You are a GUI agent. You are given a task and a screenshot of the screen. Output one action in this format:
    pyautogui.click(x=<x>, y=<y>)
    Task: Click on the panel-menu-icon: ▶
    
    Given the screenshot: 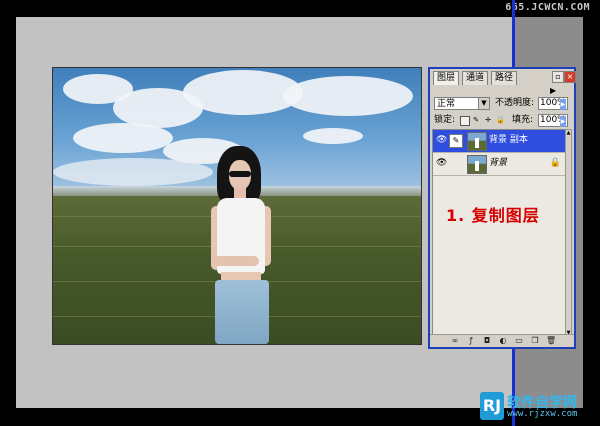 What is the action you would take?
    pyautogui.click(x=553, y=90)
    